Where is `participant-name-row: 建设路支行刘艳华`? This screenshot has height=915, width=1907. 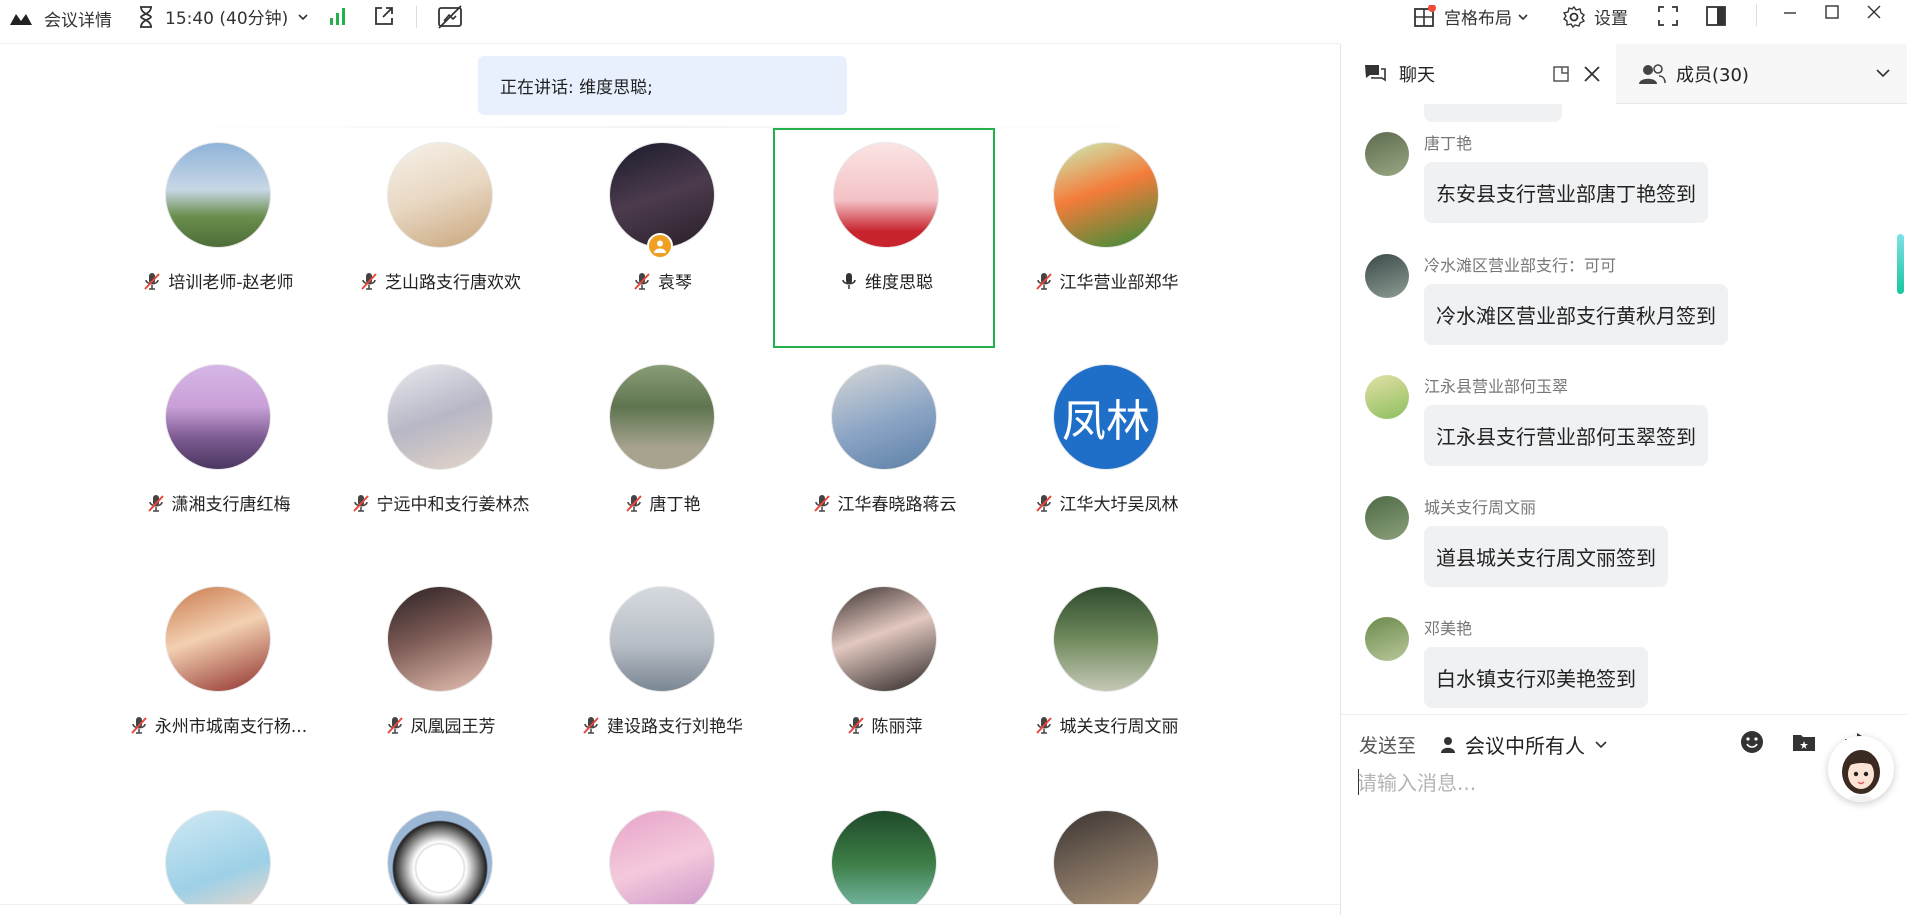
participant-name-row: 建设路支行刘艳华 is located at coordinates (662, 724).